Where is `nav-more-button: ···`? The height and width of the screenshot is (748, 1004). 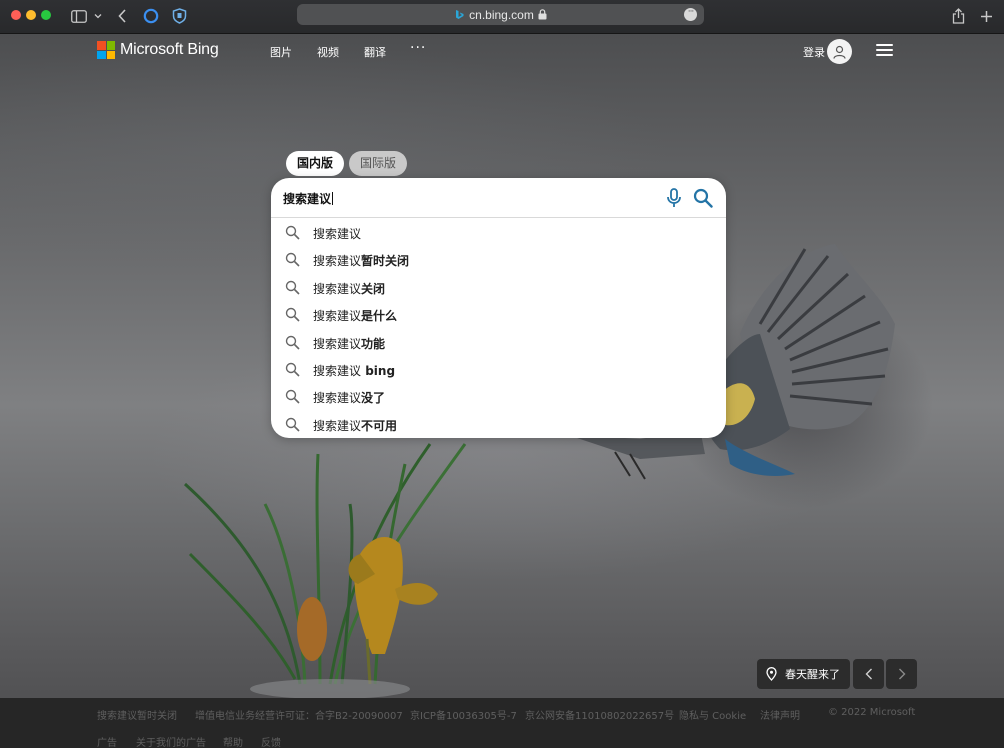 nav-more-button: ··· is located at coordinates (418, 48).